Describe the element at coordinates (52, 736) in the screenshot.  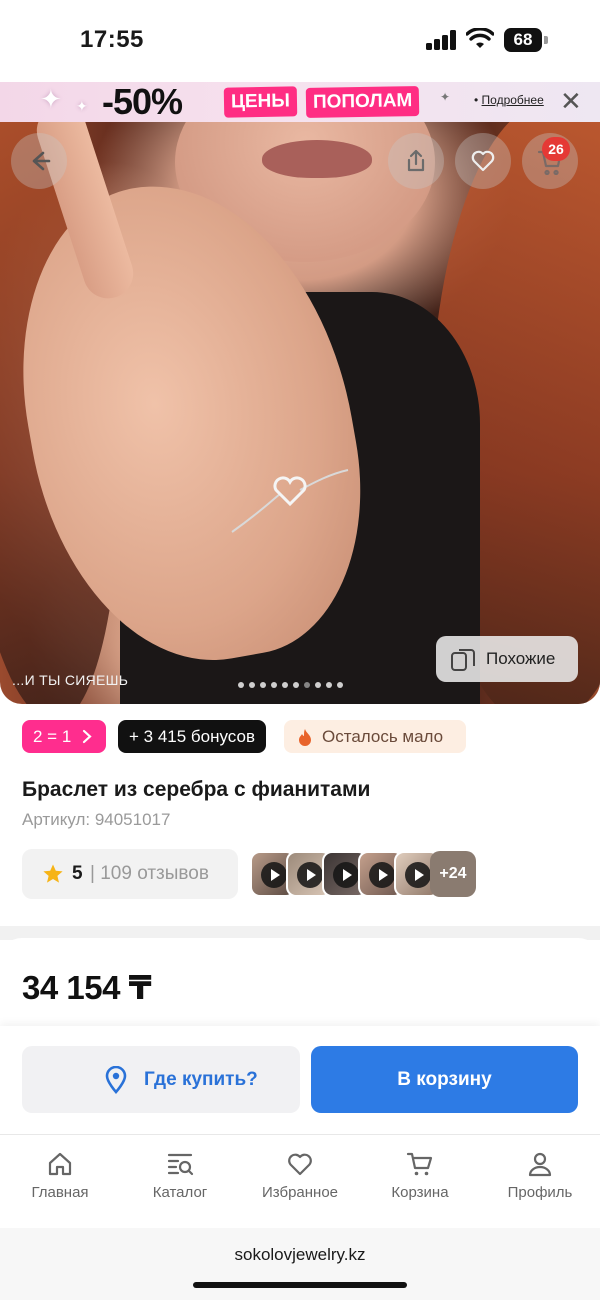
I see `promo-chip-label: 2 = 1` at that location.